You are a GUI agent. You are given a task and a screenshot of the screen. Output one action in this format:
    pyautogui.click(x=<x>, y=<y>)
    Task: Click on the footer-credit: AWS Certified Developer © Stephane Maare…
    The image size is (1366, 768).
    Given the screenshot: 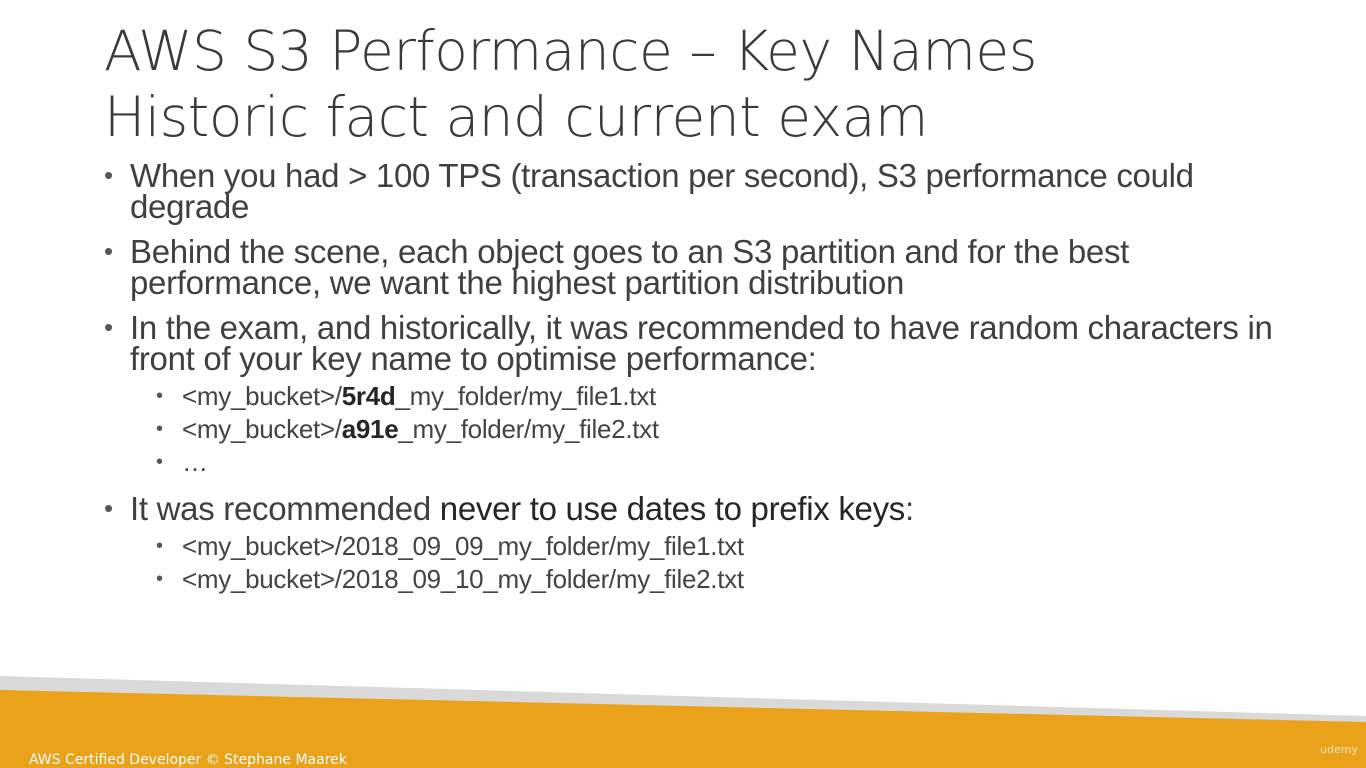 What is the action you would take?
    pyautogui.click(x=188, y=760)
    